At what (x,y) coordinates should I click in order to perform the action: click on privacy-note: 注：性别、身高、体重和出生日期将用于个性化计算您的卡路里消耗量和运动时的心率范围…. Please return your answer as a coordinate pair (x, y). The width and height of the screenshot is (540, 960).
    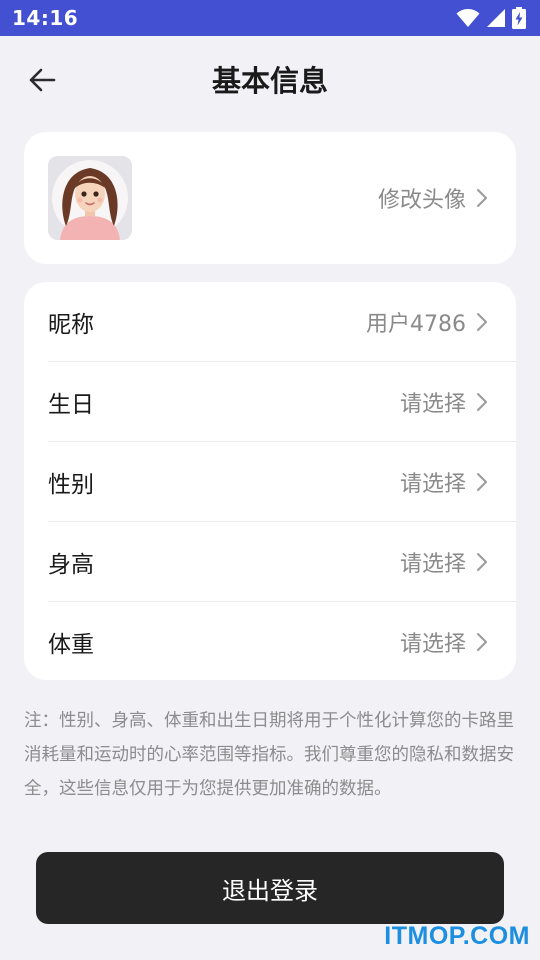
    Looking at the image, I should click on (269, 755).